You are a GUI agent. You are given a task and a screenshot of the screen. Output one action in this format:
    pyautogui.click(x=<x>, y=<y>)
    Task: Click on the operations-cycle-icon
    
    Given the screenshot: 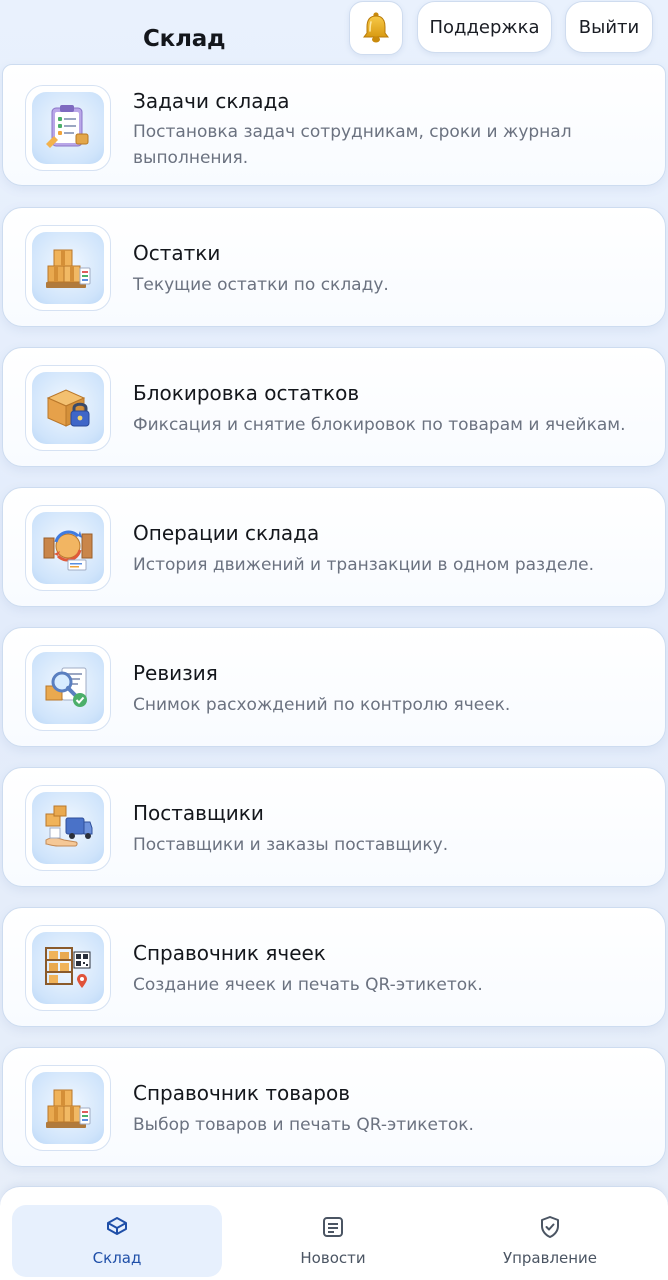 What is the action you would take?
    pyautogui.click(x=68, y=550)
    